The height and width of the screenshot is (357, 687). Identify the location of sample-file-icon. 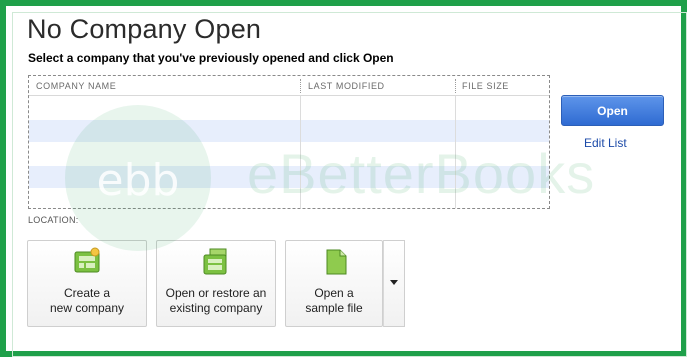
(336, 264).